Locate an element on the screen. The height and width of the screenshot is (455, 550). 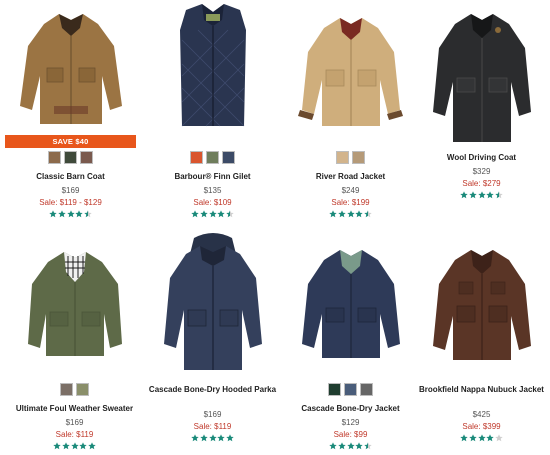
product-card: River Road Jacket $249 Sale: $199 is located at coordinates (350, 114).